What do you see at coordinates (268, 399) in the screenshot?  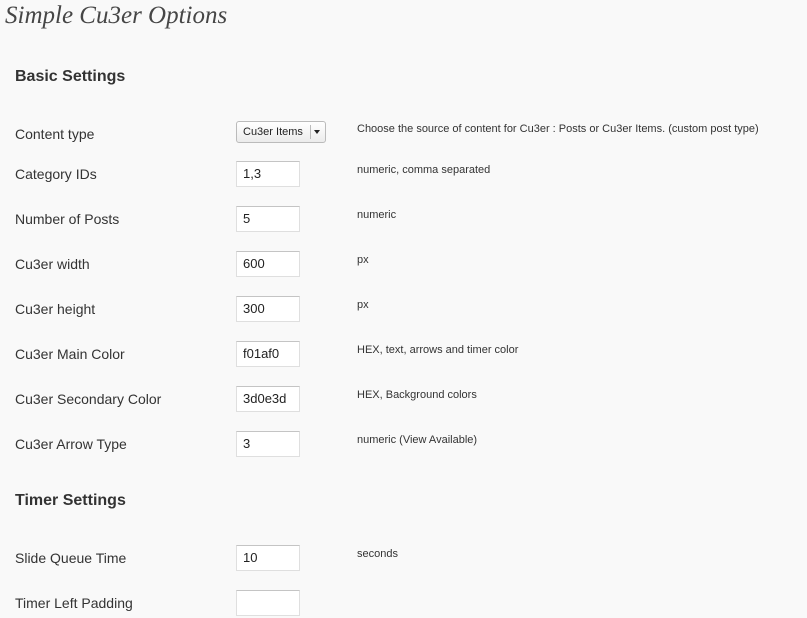 I see `cu3er-secondary-color-input` at bounding box center [268, 399].